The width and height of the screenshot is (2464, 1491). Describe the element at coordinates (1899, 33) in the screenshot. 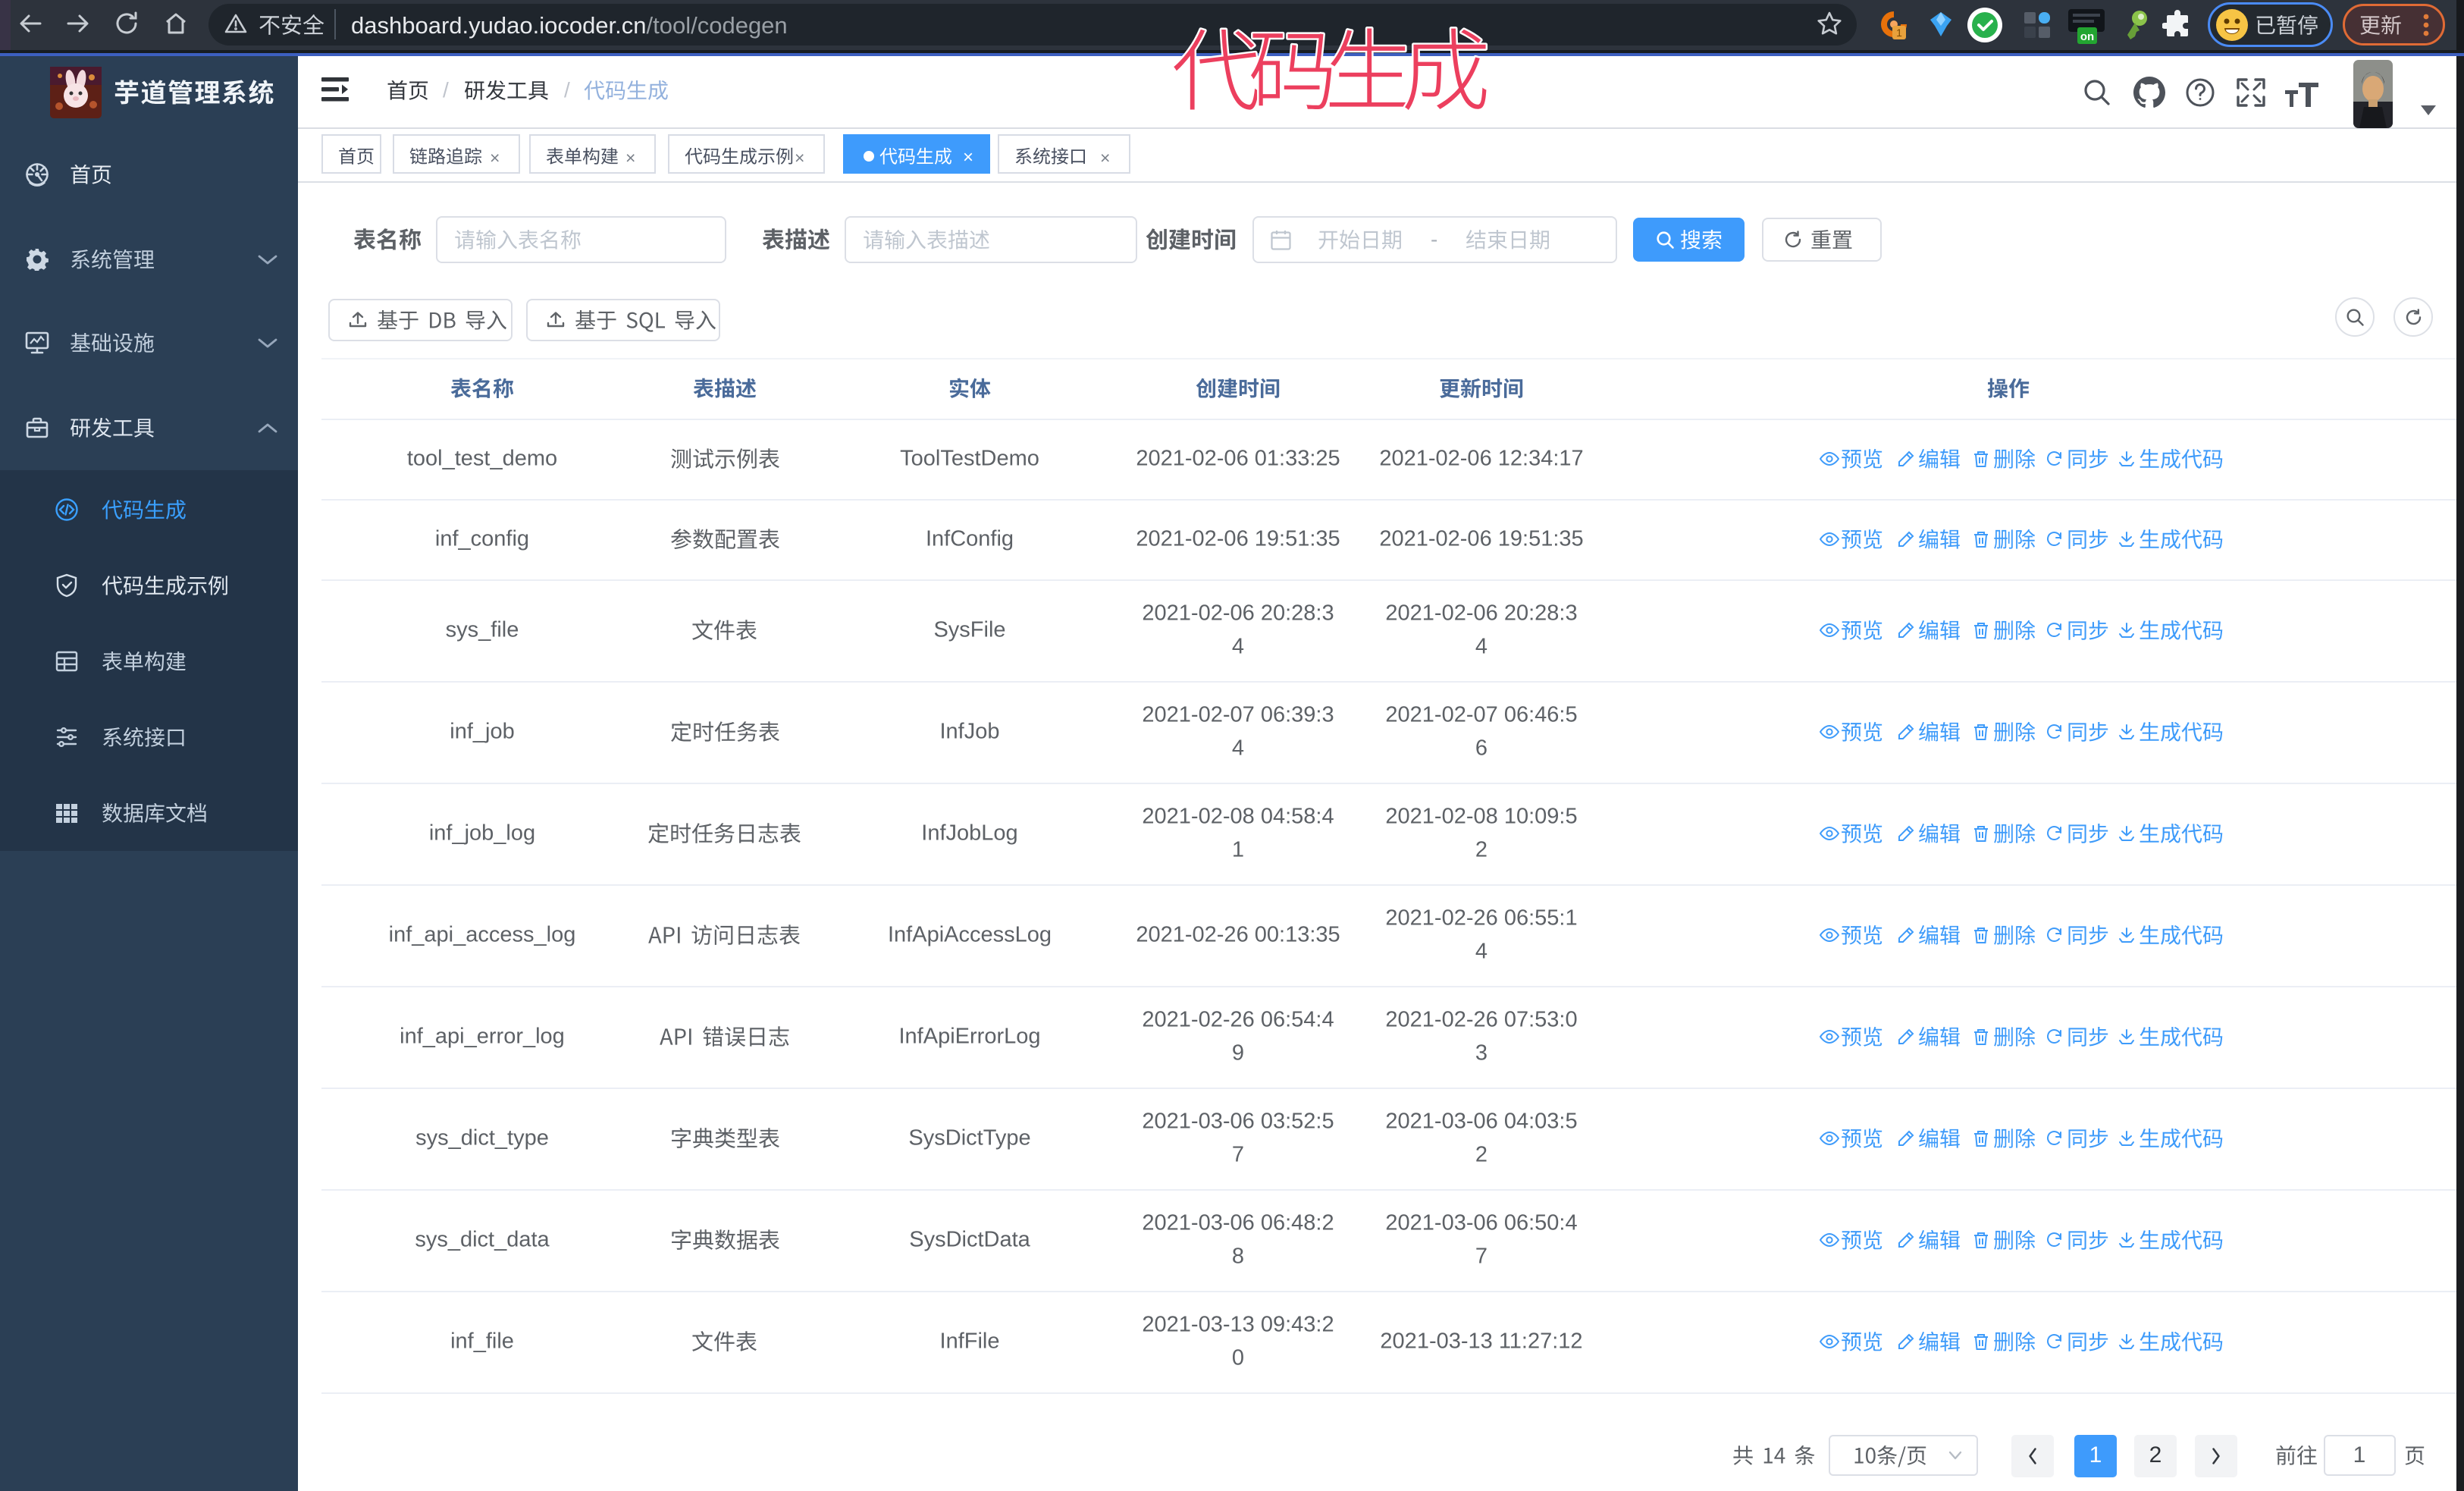

I see `svg-text: 1` at that location.